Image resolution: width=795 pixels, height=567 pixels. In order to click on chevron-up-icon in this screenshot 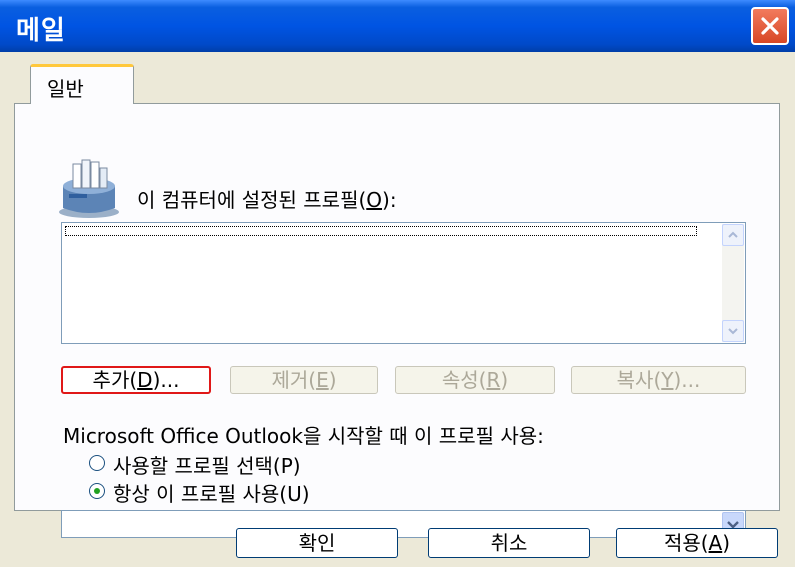, I will do `click(733, 234)`.